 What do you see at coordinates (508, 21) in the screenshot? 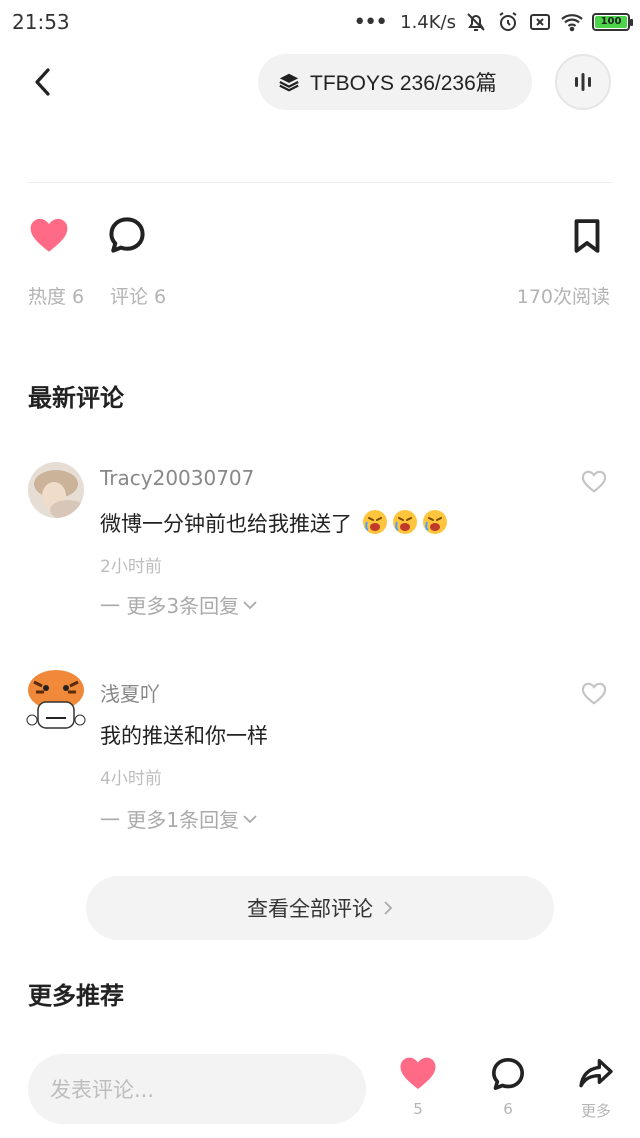
I see `alarm-icon` at bounding box center [508, 21].